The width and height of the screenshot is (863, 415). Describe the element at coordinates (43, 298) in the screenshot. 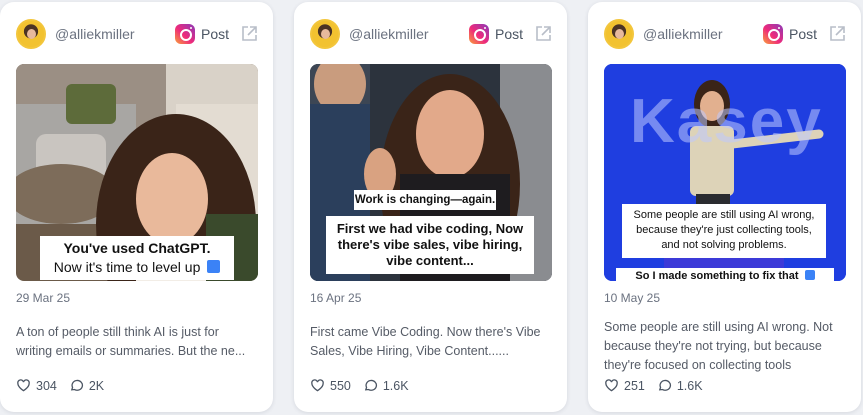

I see `post-date: 29 Mar 25` at that location.